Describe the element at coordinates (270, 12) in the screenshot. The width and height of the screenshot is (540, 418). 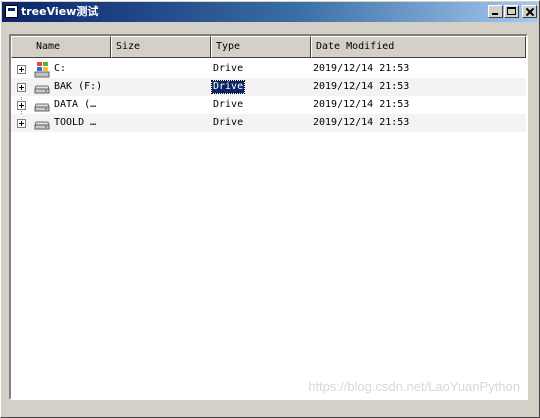
I see `title-bar: treeView测试` at that location.